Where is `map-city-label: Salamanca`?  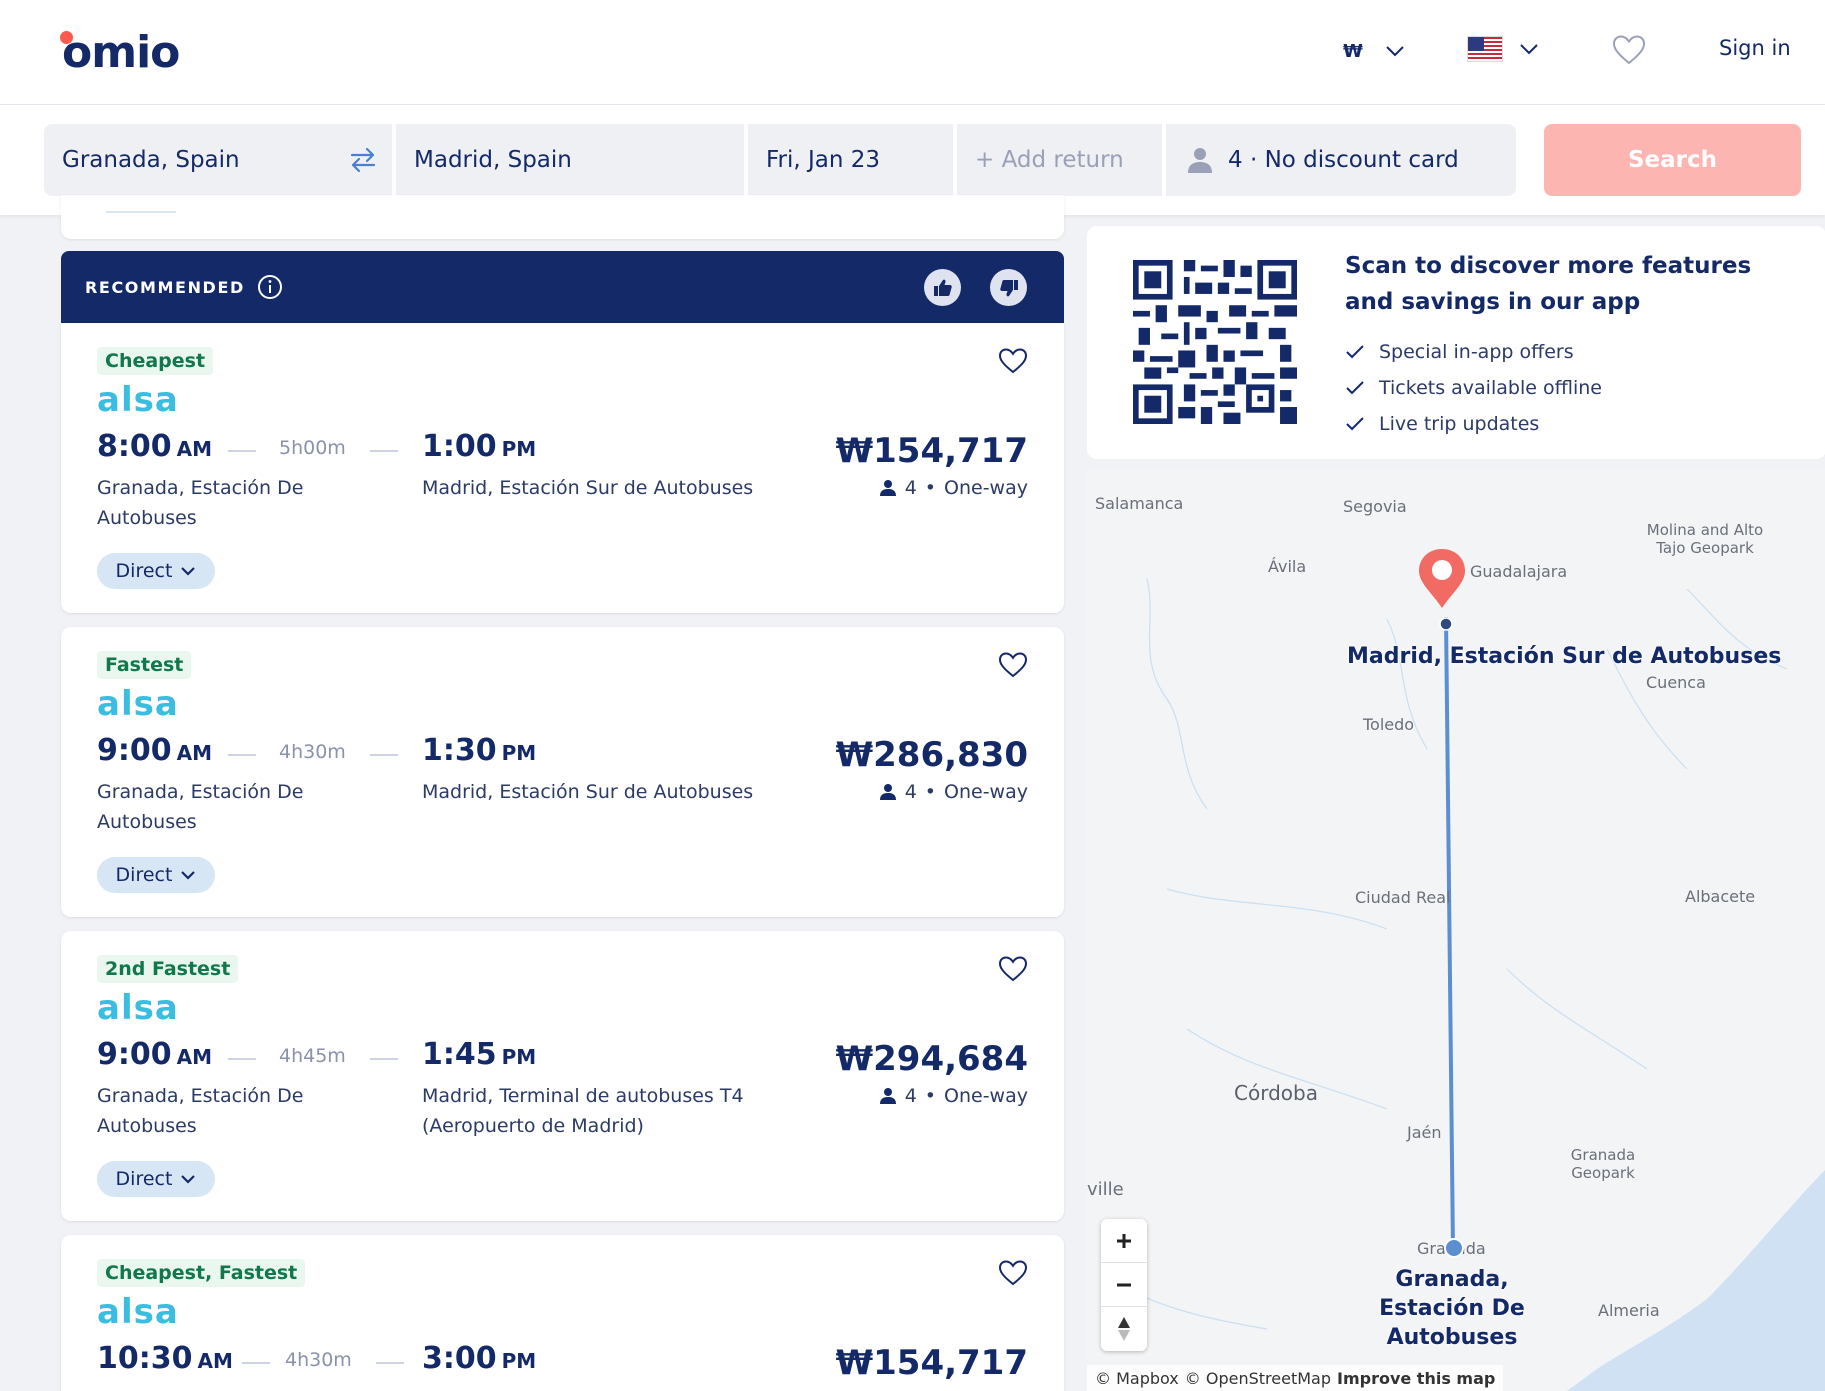 map-city-label: Salamanca is located at coordinates (1139, 503).